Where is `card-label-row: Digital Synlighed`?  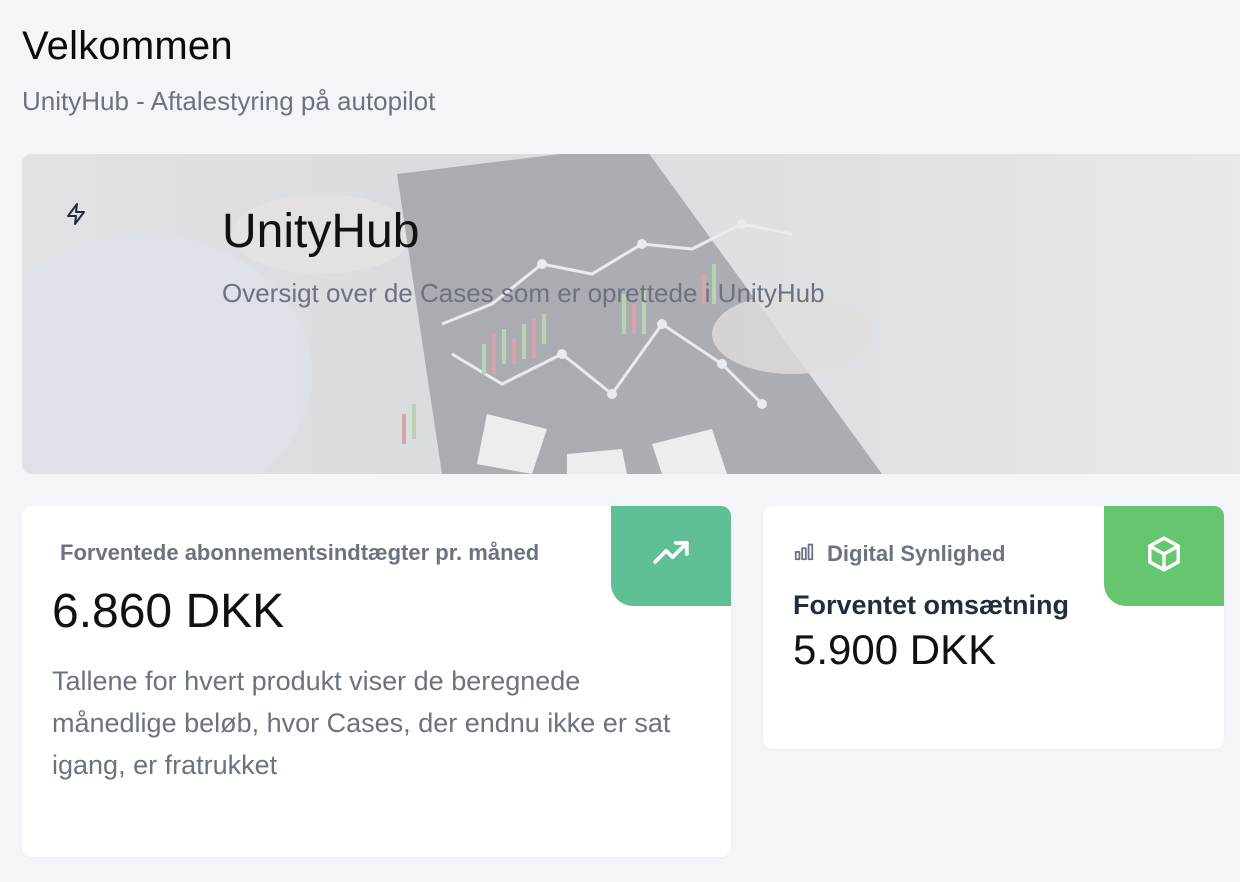 card-label-row: Digital Synlighed is located at coordinates (899, 553).